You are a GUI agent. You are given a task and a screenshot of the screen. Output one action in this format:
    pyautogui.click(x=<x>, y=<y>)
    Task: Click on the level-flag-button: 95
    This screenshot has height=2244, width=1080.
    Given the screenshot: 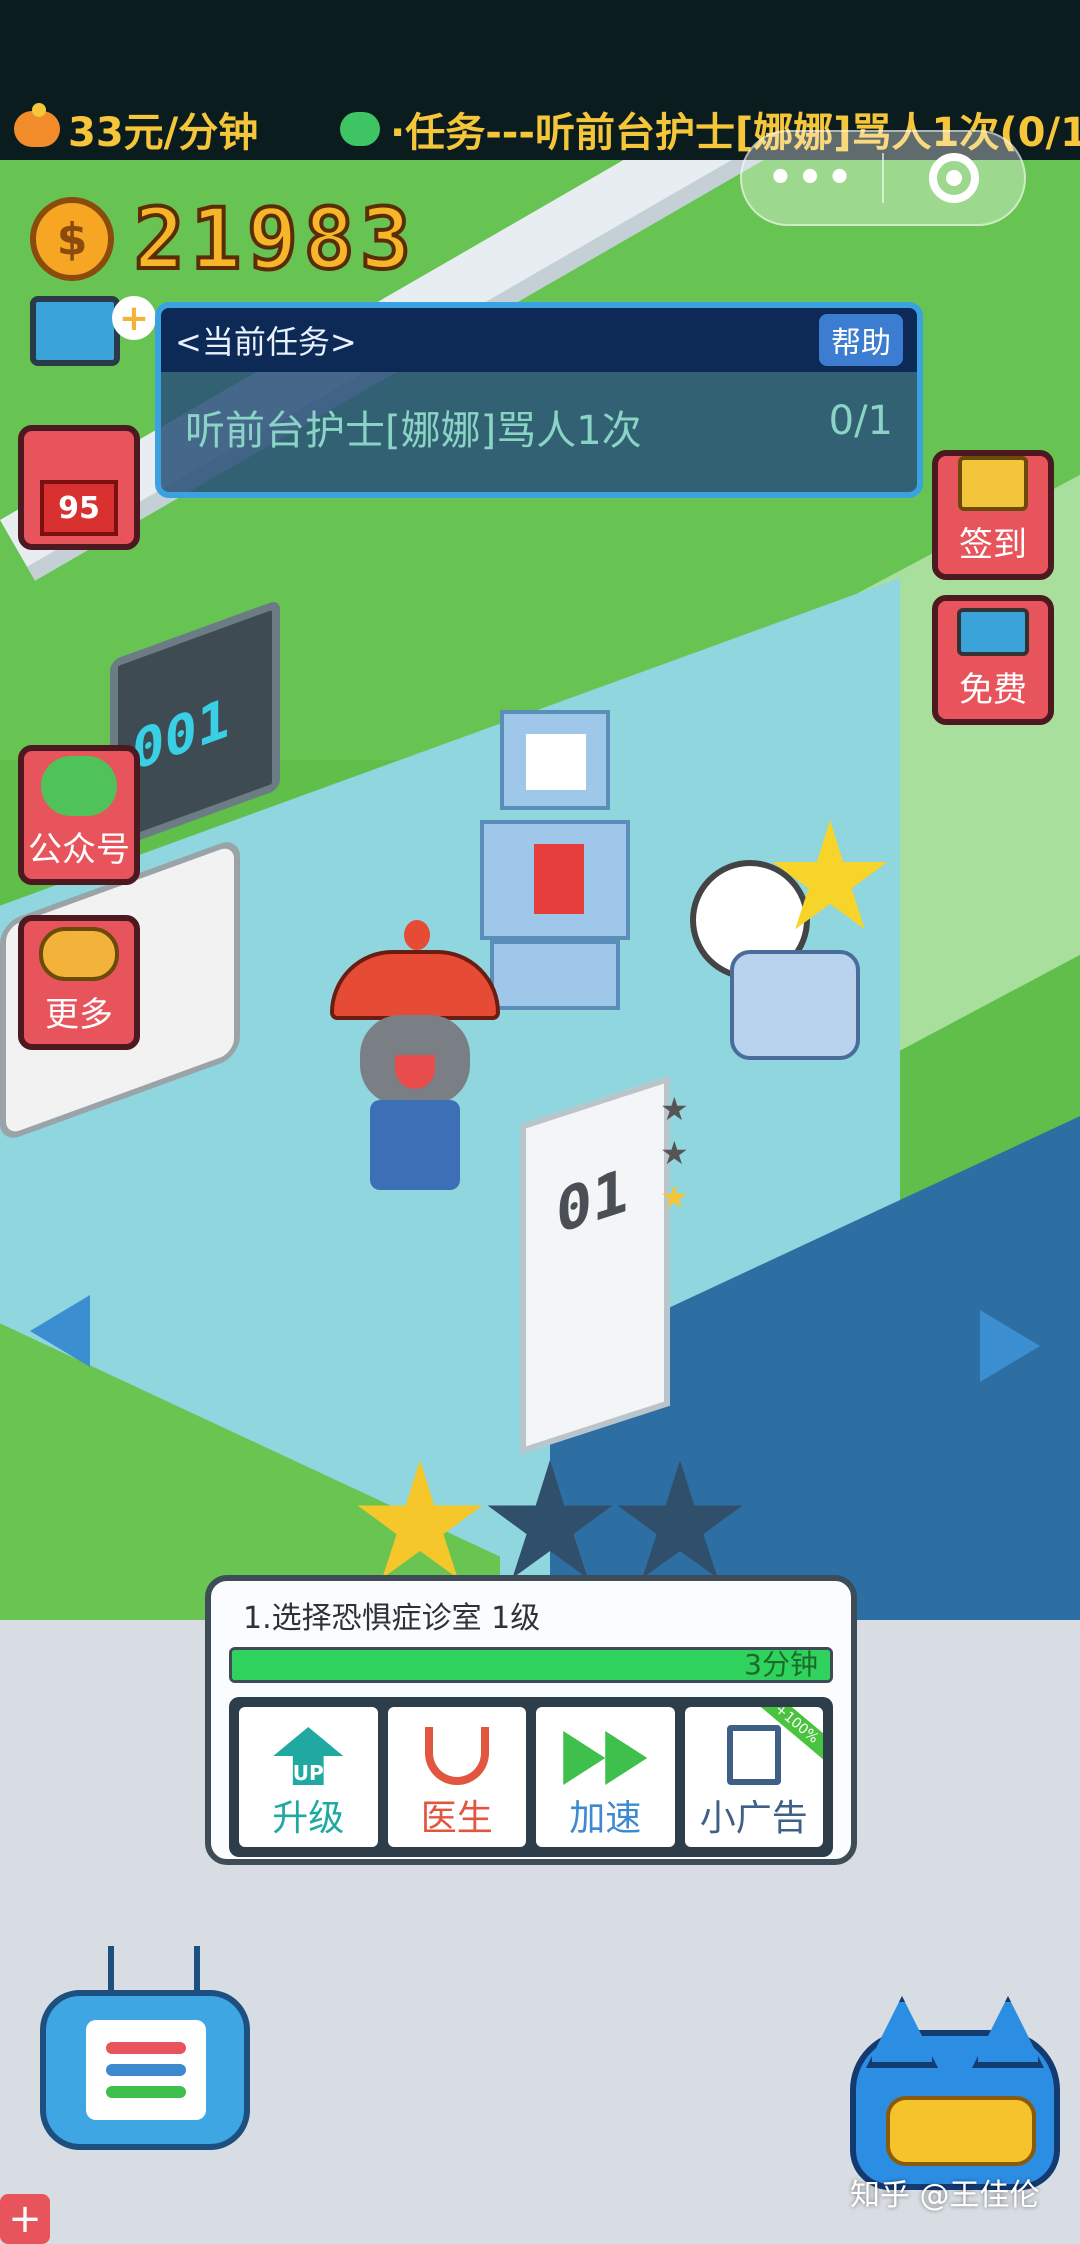 What is the action you would take?
    pyautogui.click(x=79, y=487)
    